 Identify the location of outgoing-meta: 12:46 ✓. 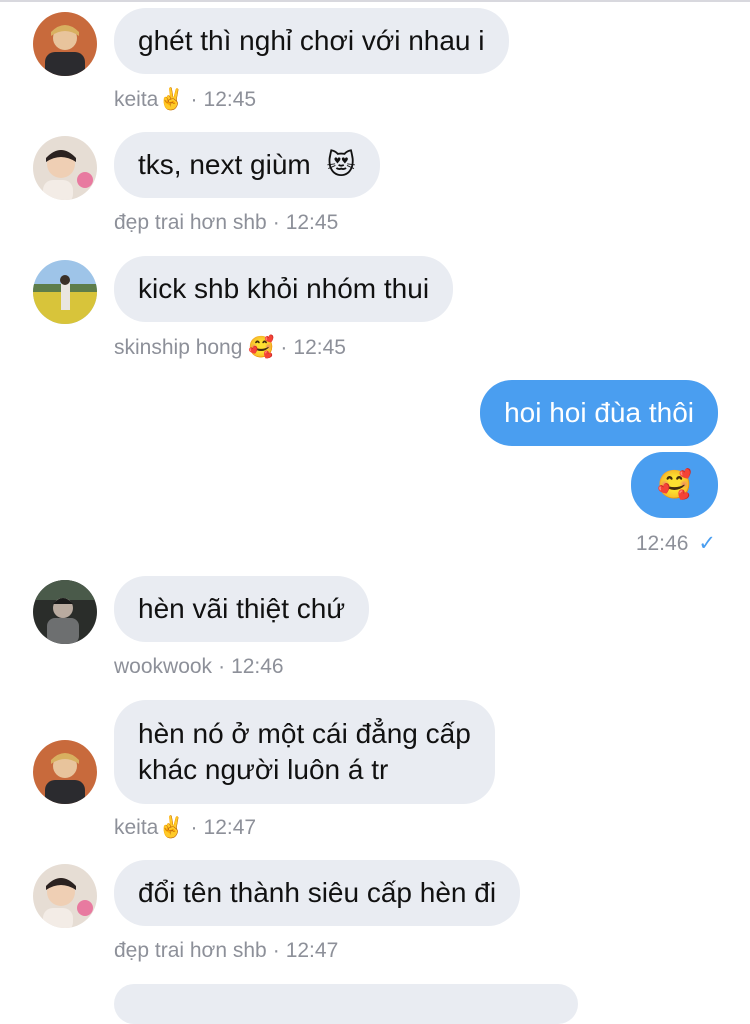
(676, 543).